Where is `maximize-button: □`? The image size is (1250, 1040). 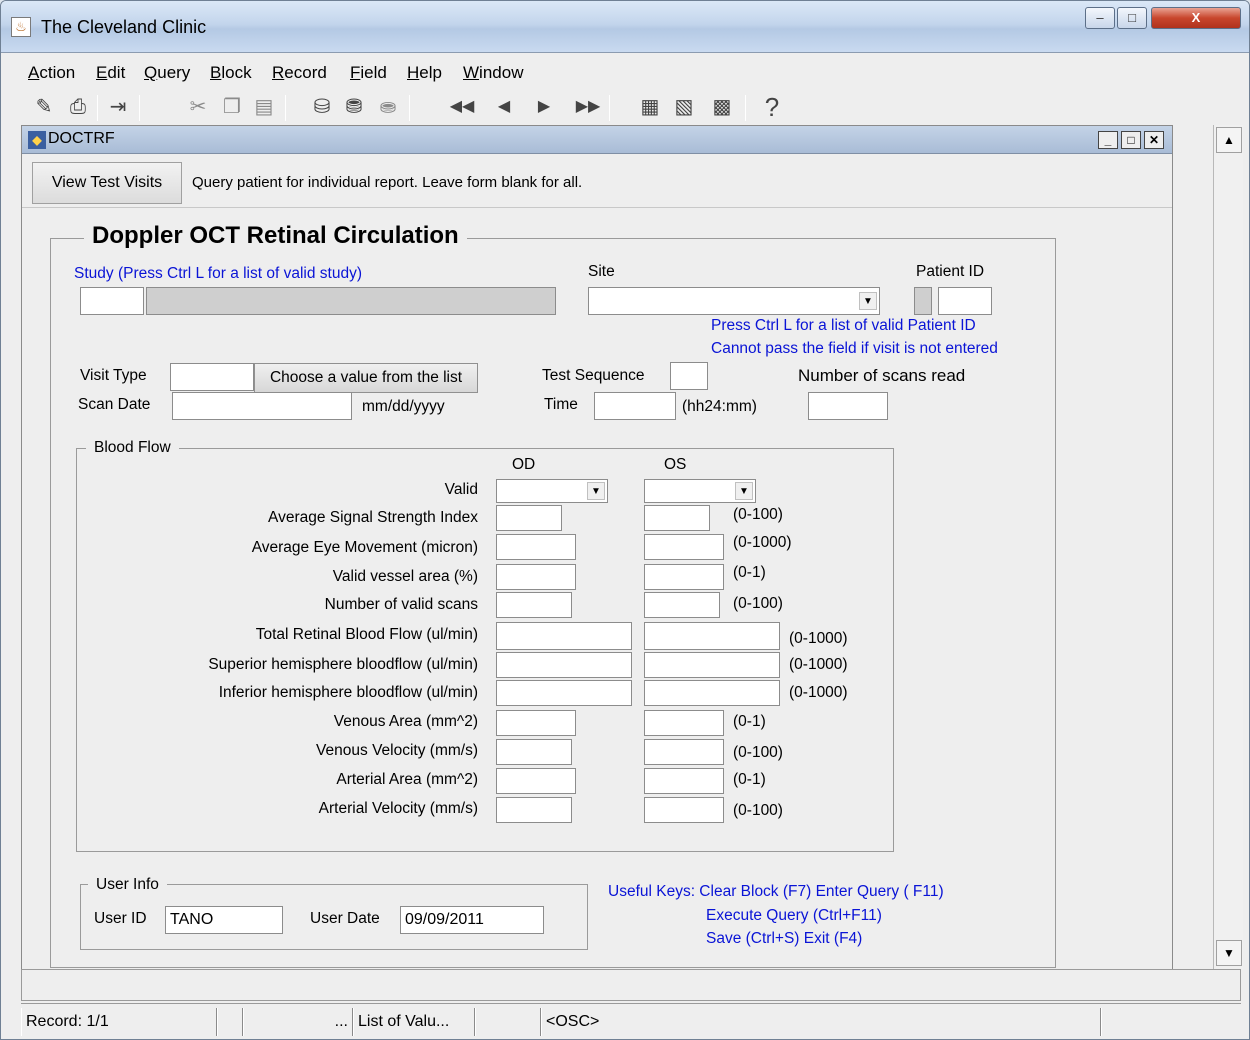 maximize-button: □ is located at coordinates (1132, 18).